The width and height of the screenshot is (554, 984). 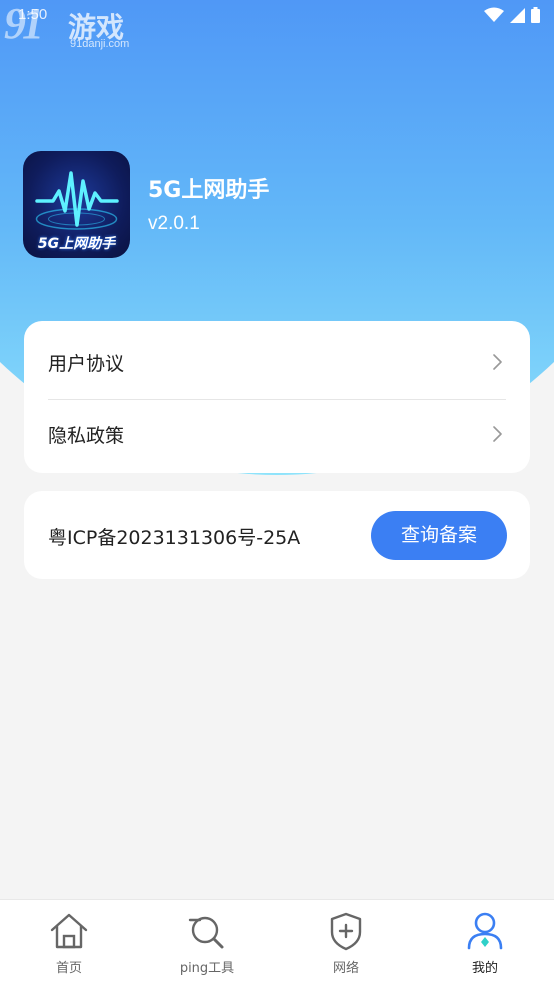 I want to click on nav-item-ping-tool: ping工具, so click(x=207, y=942).